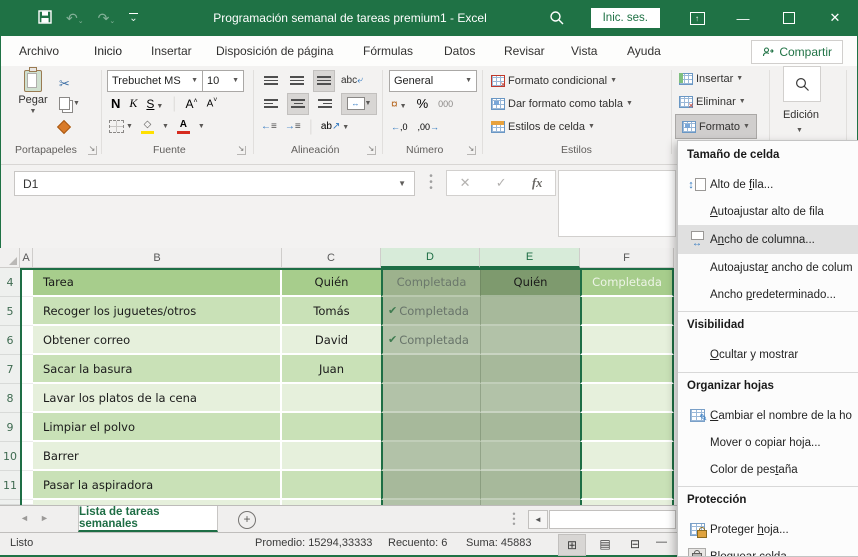 This screenshot has width=858, height=557. What do you see at coordinates (223, 80) in the screenshot?
I see `font-size-select: 10 ▼` at bounding box center [223, 80].